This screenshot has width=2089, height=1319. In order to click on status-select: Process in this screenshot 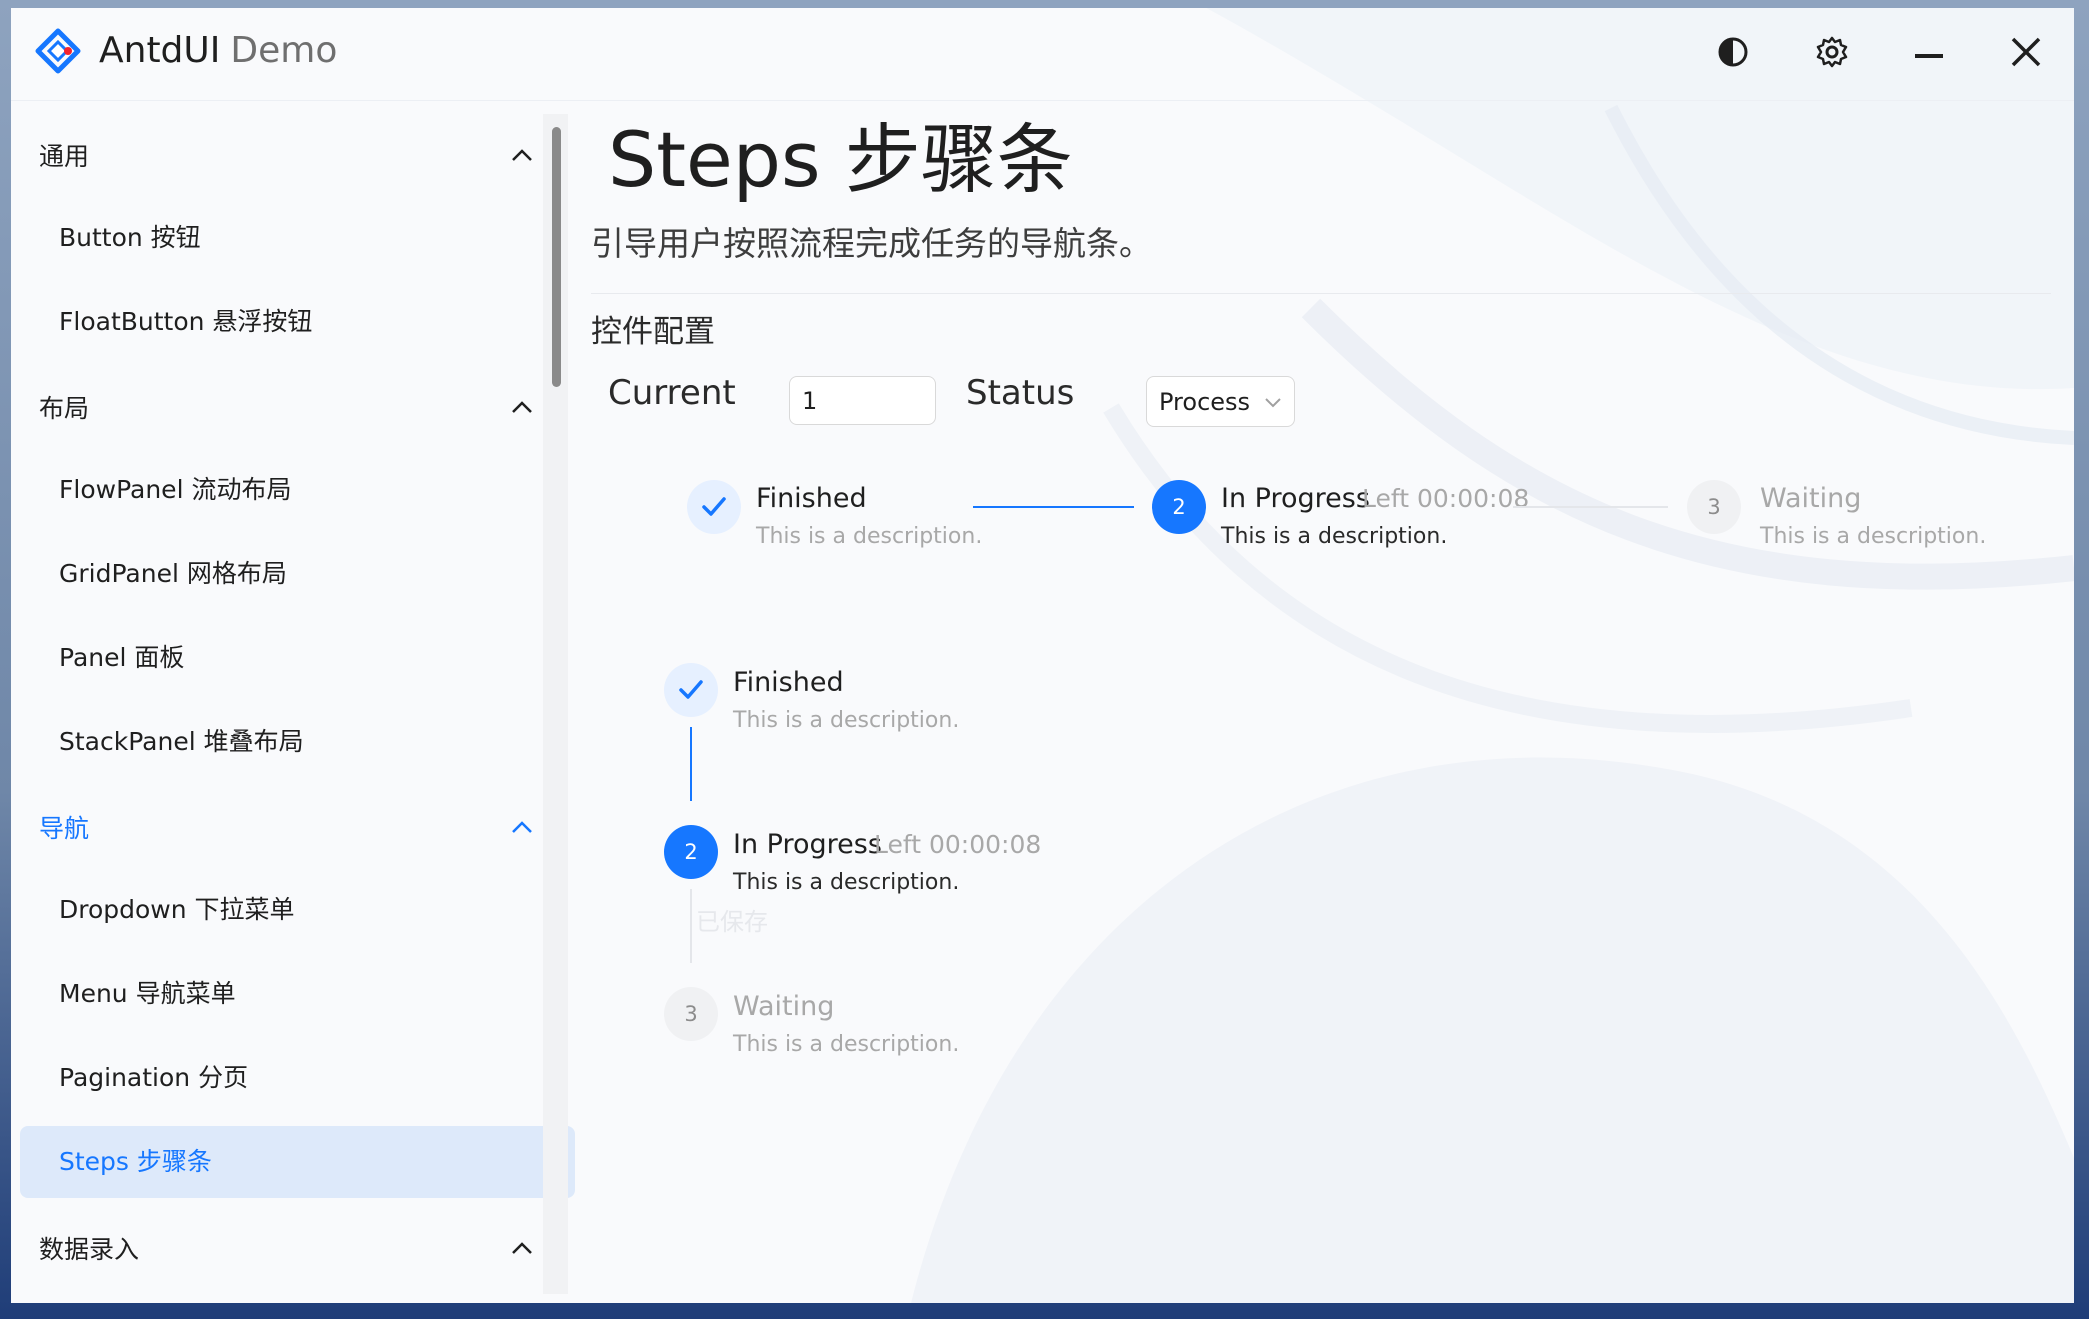, I will do `click(1220, 401)`.